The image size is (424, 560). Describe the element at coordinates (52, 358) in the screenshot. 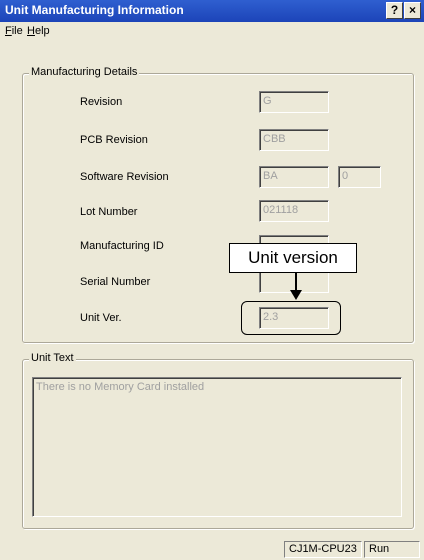

I see `unit-text-label: Unit Text` at that location.